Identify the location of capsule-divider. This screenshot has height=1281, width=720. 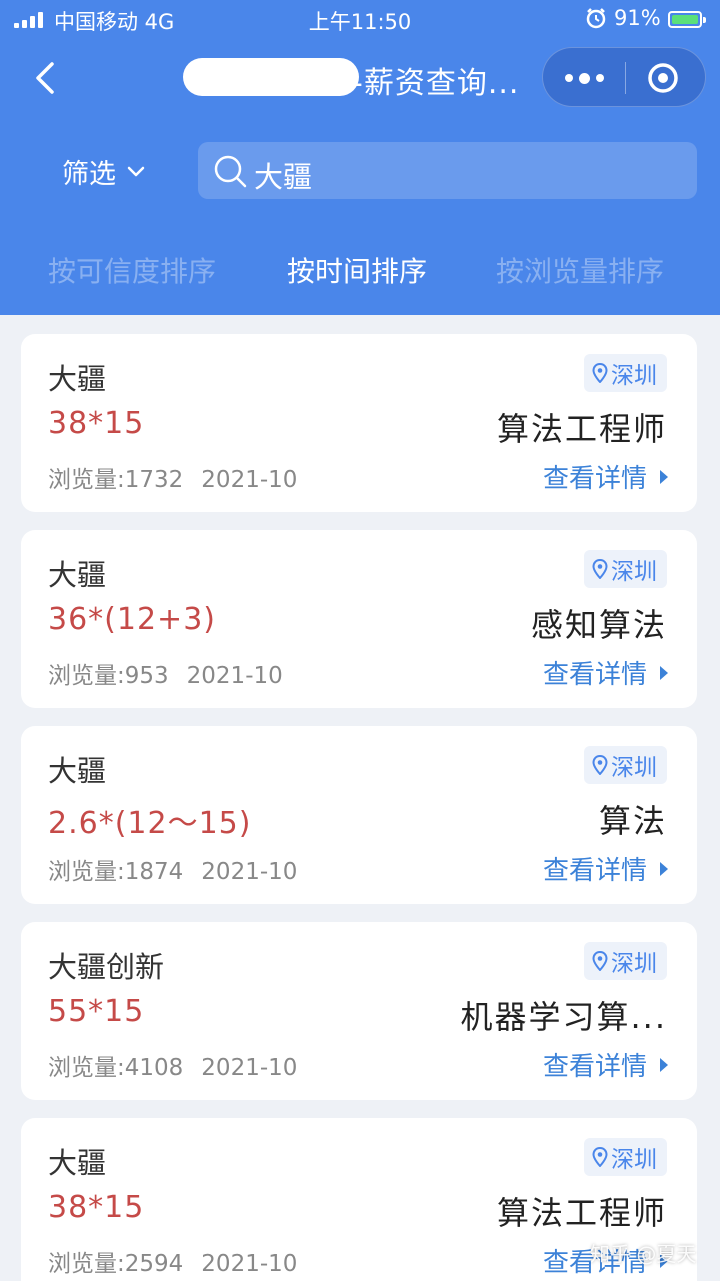
(625, 78).